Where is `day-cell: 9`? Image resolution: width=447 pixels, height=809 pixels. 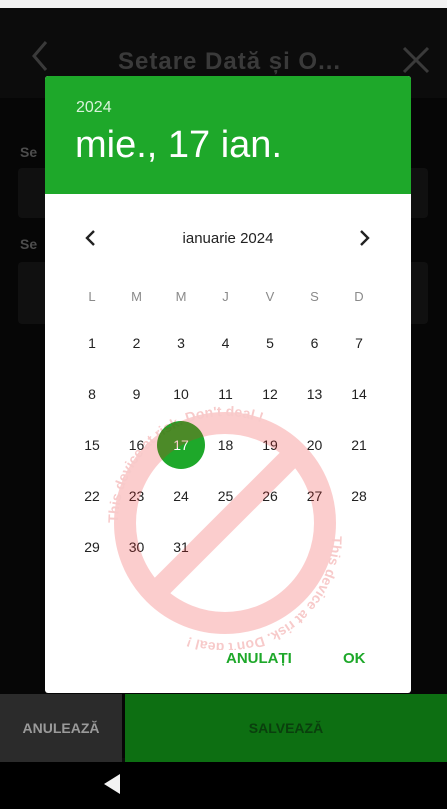 day-cell: 9 is located at coordinates (137, 394).